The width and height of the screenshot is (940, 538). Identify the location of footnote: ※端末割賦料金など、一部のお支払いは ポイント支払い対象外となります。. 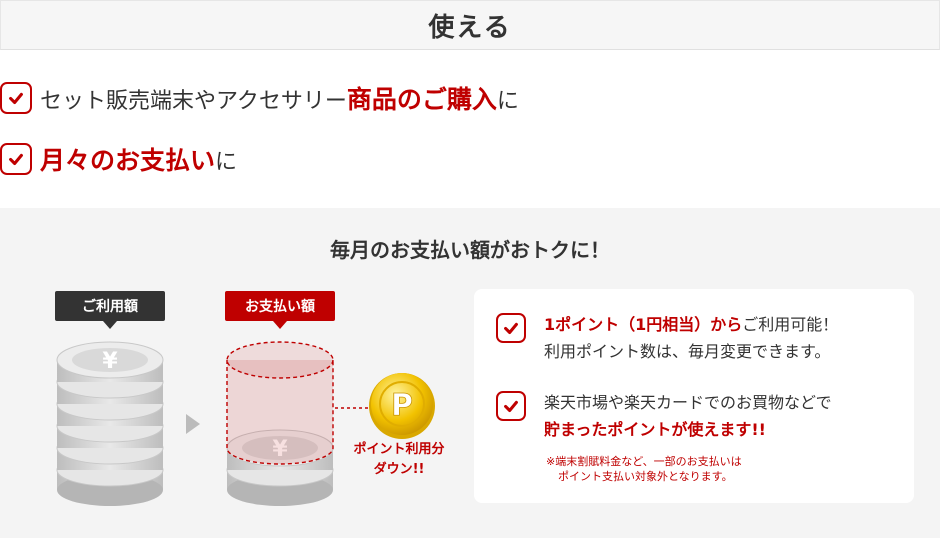
(644, 469).